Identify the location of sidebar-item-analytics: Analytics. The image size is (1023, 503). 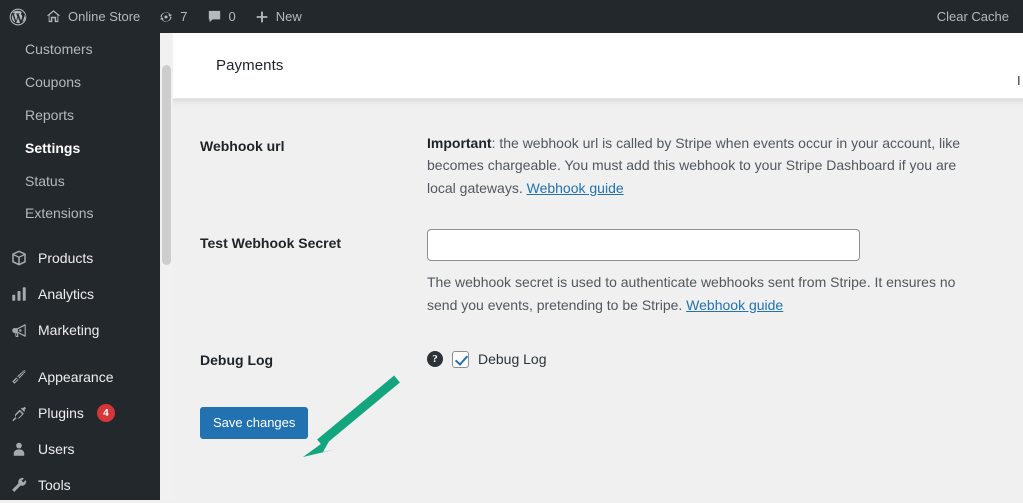
(80, 294).